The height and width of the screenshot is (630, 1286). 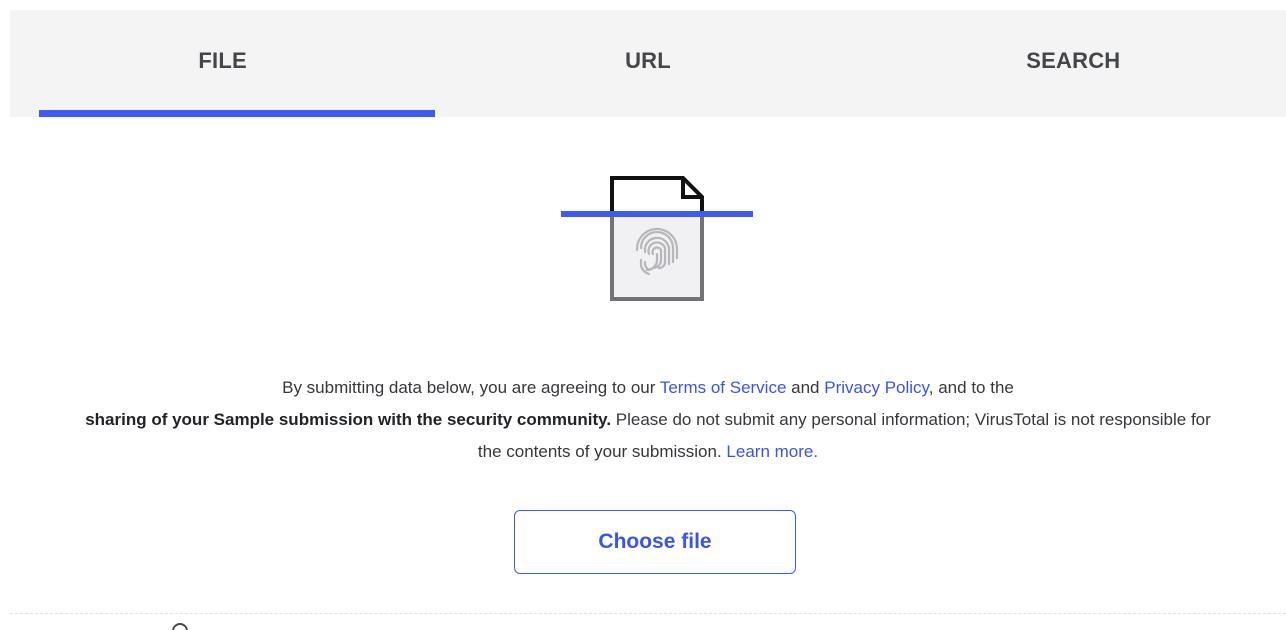 What do you see at coordinates (237, 113) in the screenshot?
I see `active-tab-indicator` at bounding box center [237, 113].